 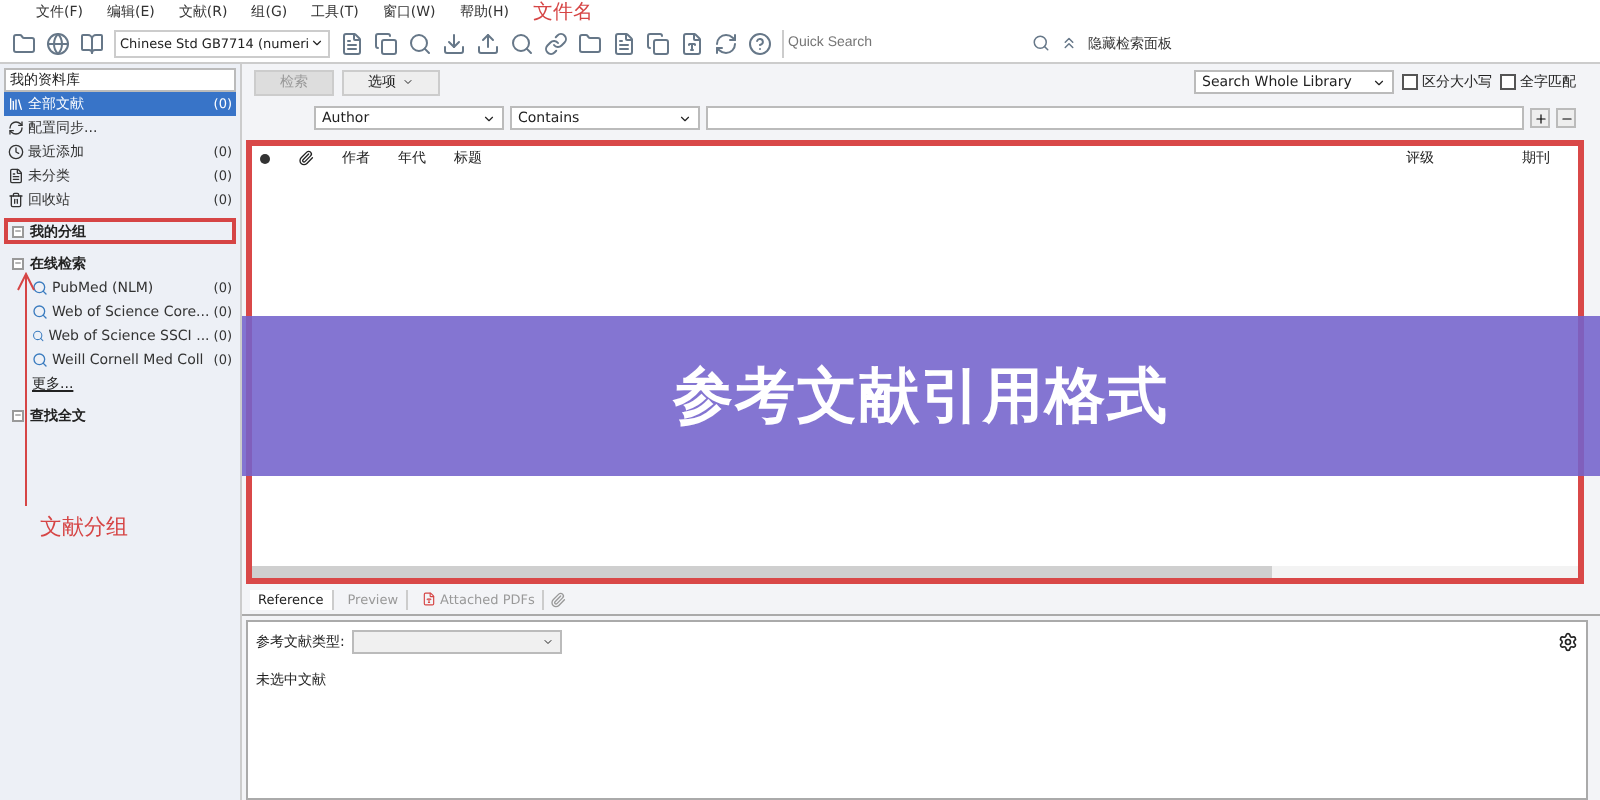 What do you see at coordinates (762, 572) in the screenshot?
I see `scrollbar-thumb` at bounding box center [762, 572].